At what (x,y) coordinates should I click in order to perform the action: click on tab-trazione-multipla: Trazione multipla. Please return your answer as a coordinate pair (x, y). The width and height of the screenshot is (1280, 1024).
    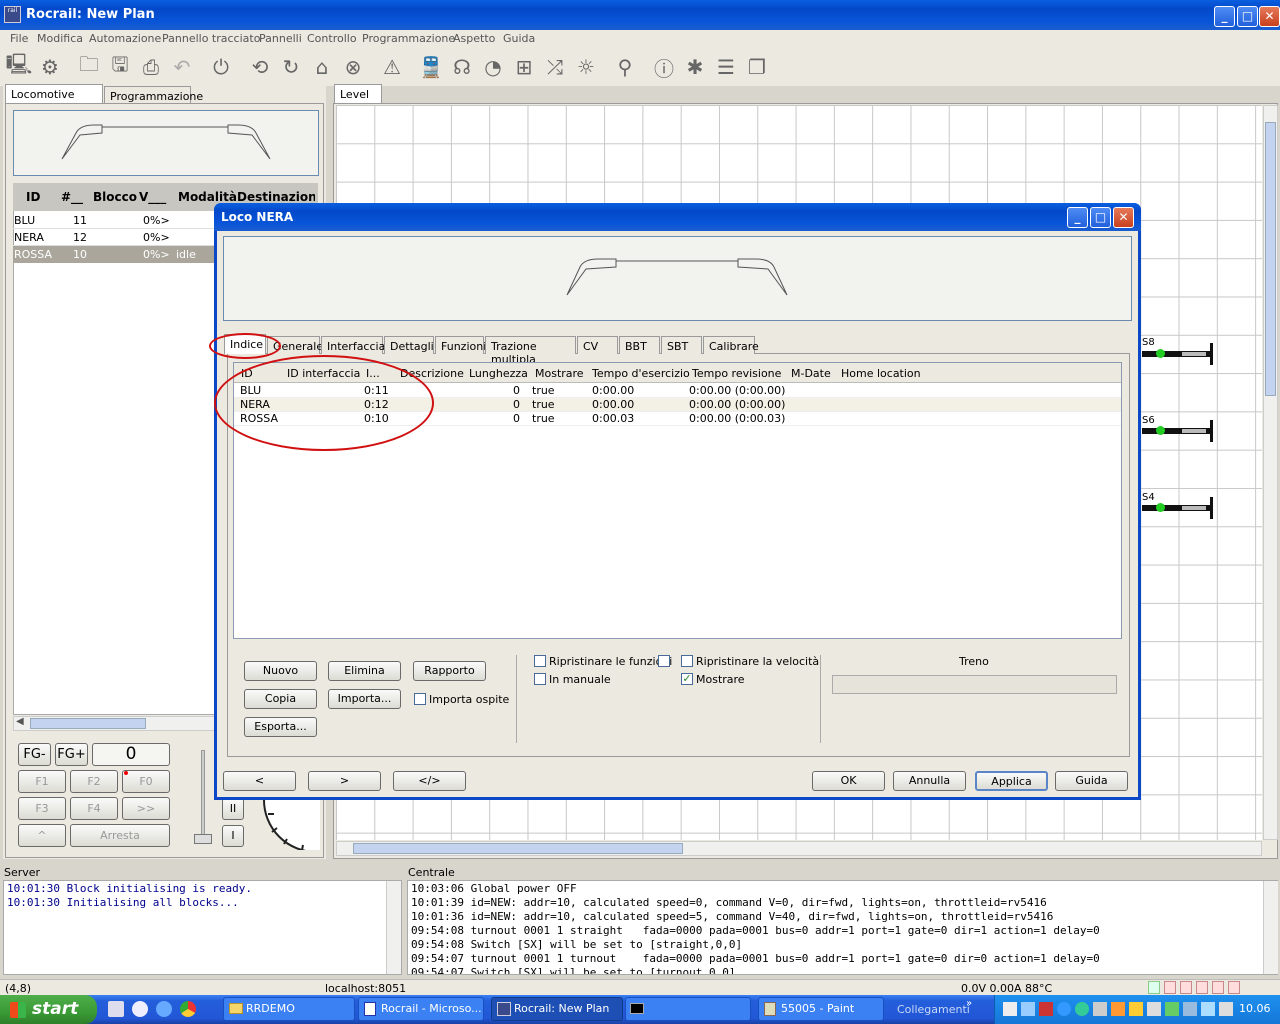
    Looking at the image, I should click on (530, 351).